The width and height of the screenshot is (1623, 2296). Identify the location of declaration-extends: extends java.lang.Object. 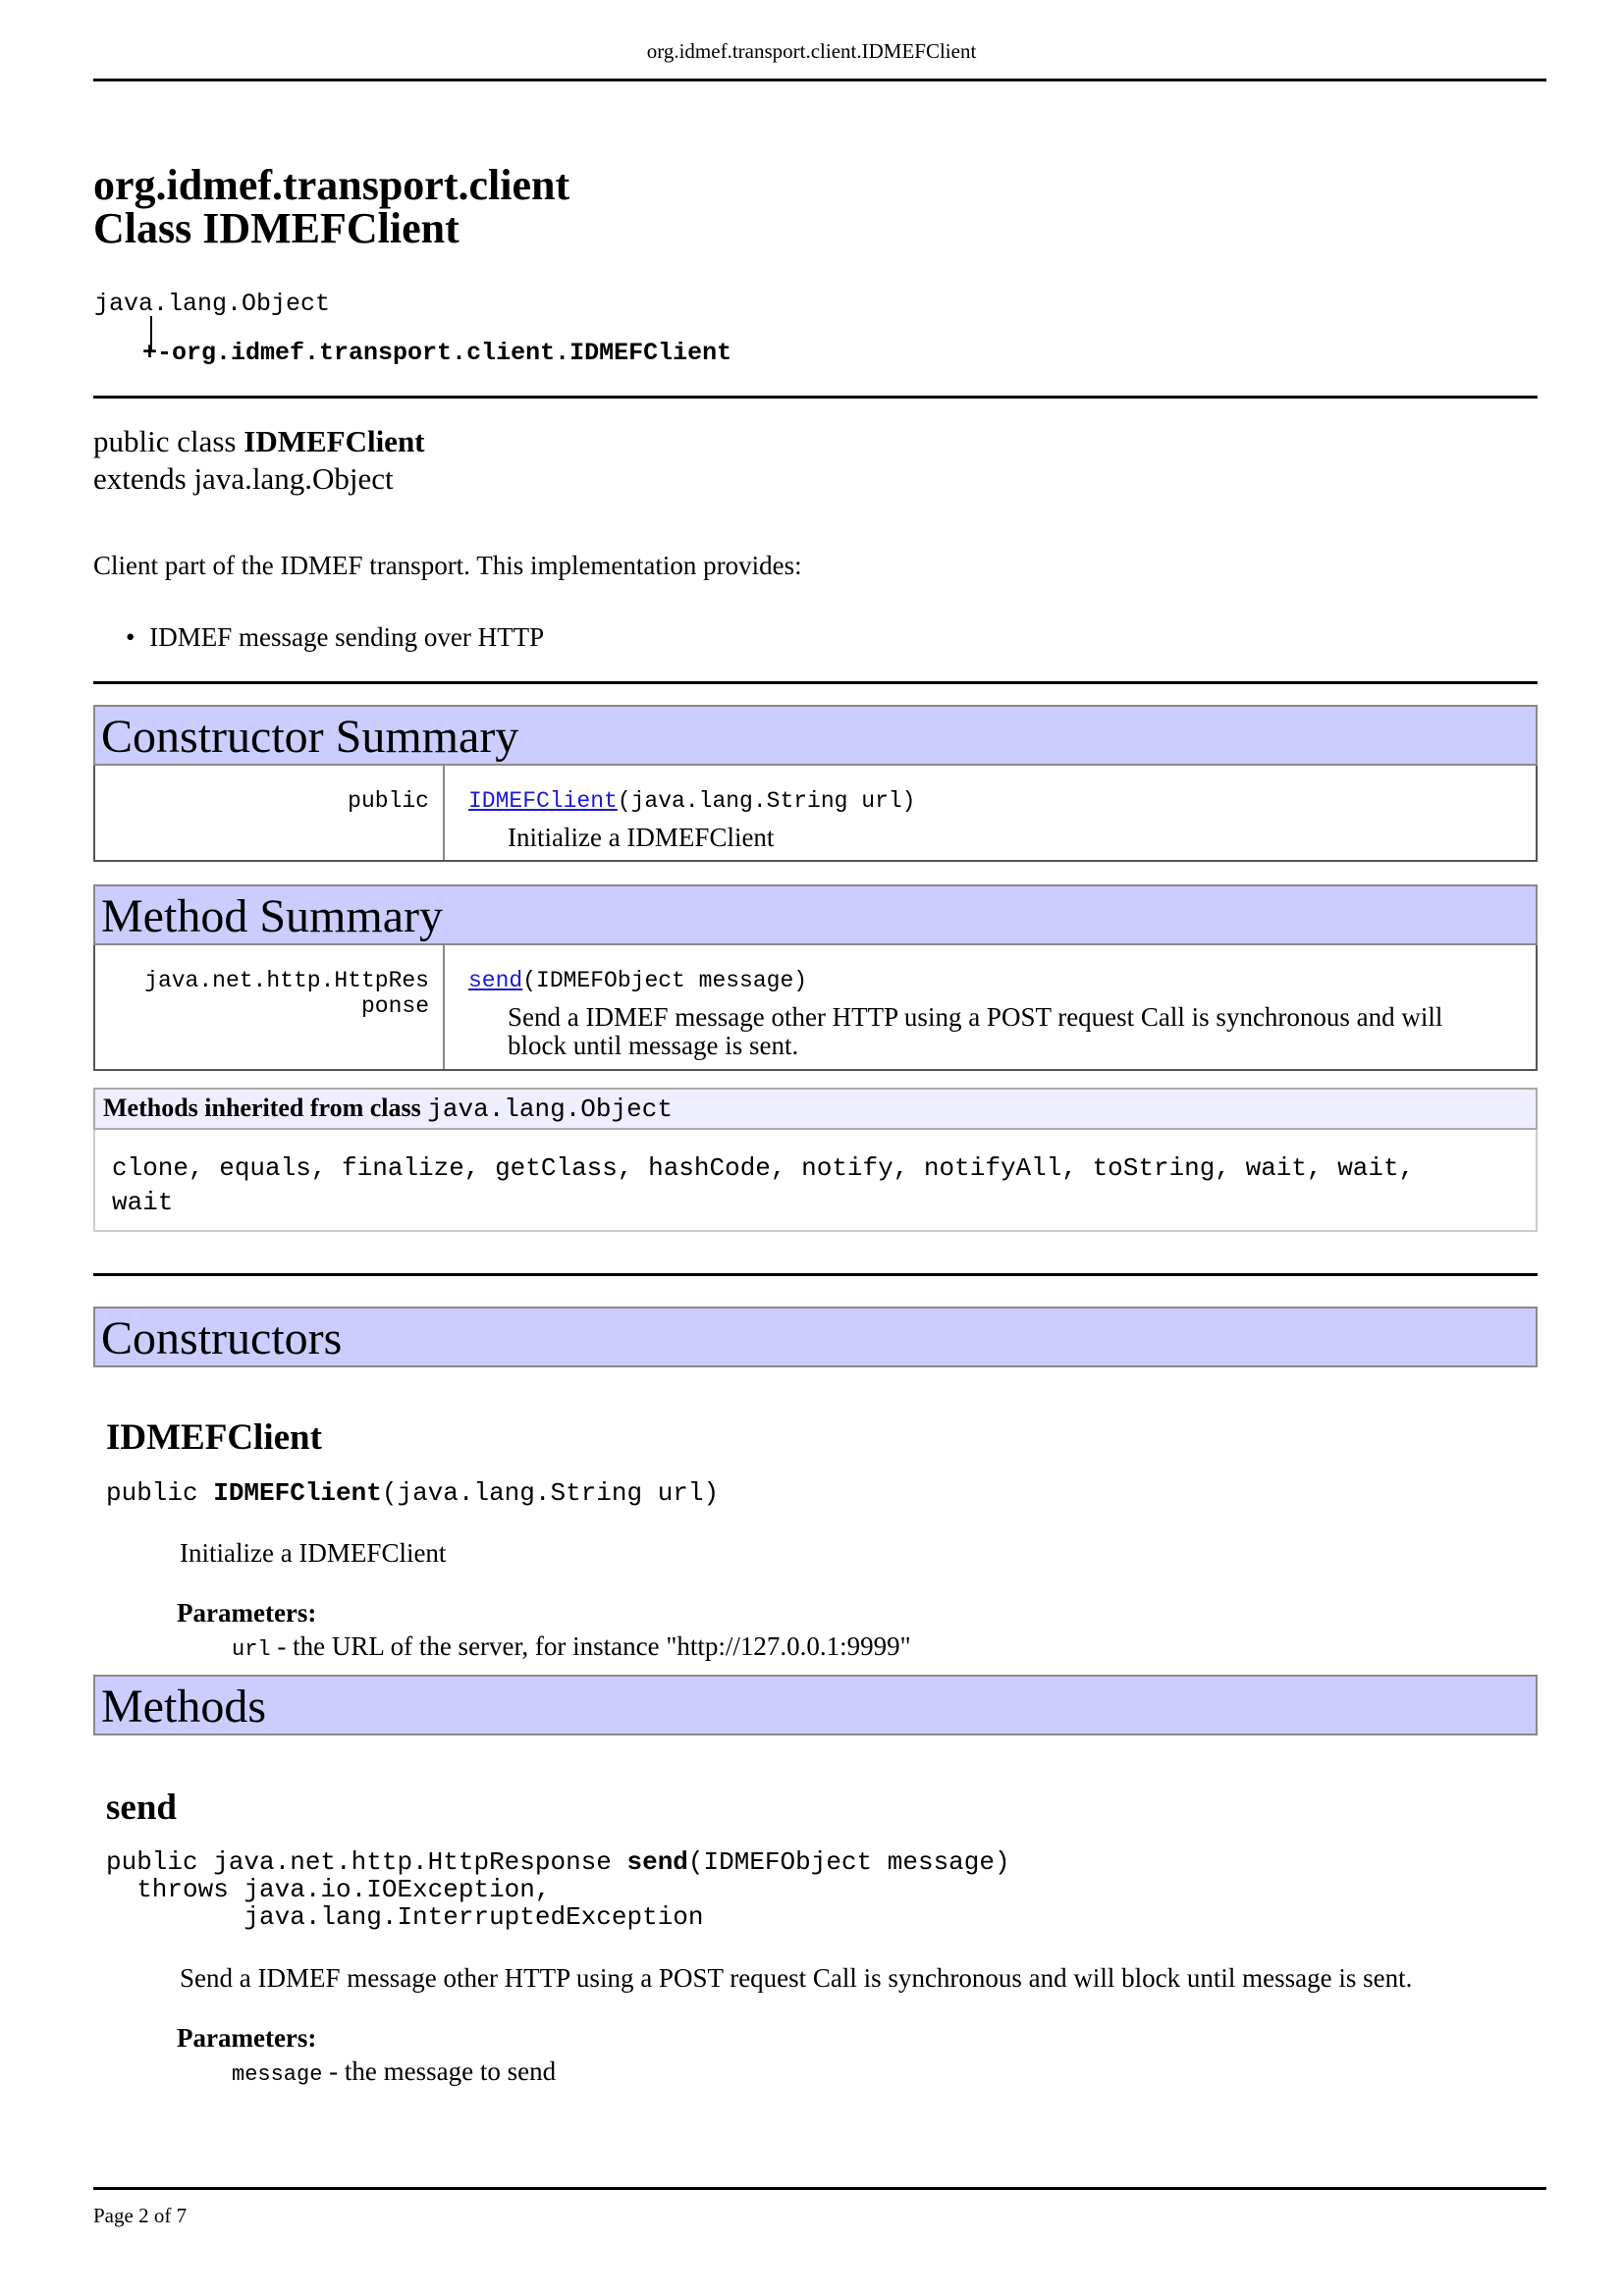
(243, 478).